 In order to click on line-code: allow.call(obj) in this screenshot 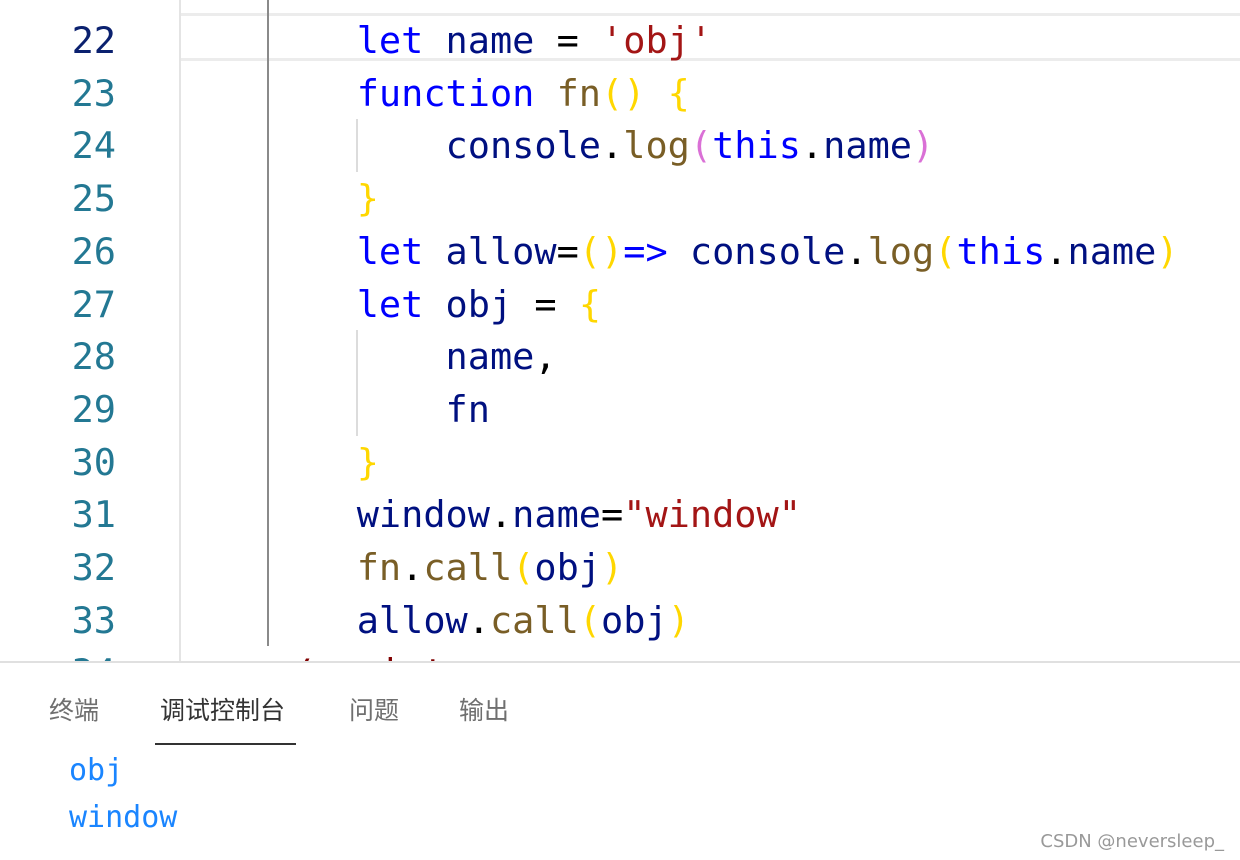, I will do `click(434, 620)`.